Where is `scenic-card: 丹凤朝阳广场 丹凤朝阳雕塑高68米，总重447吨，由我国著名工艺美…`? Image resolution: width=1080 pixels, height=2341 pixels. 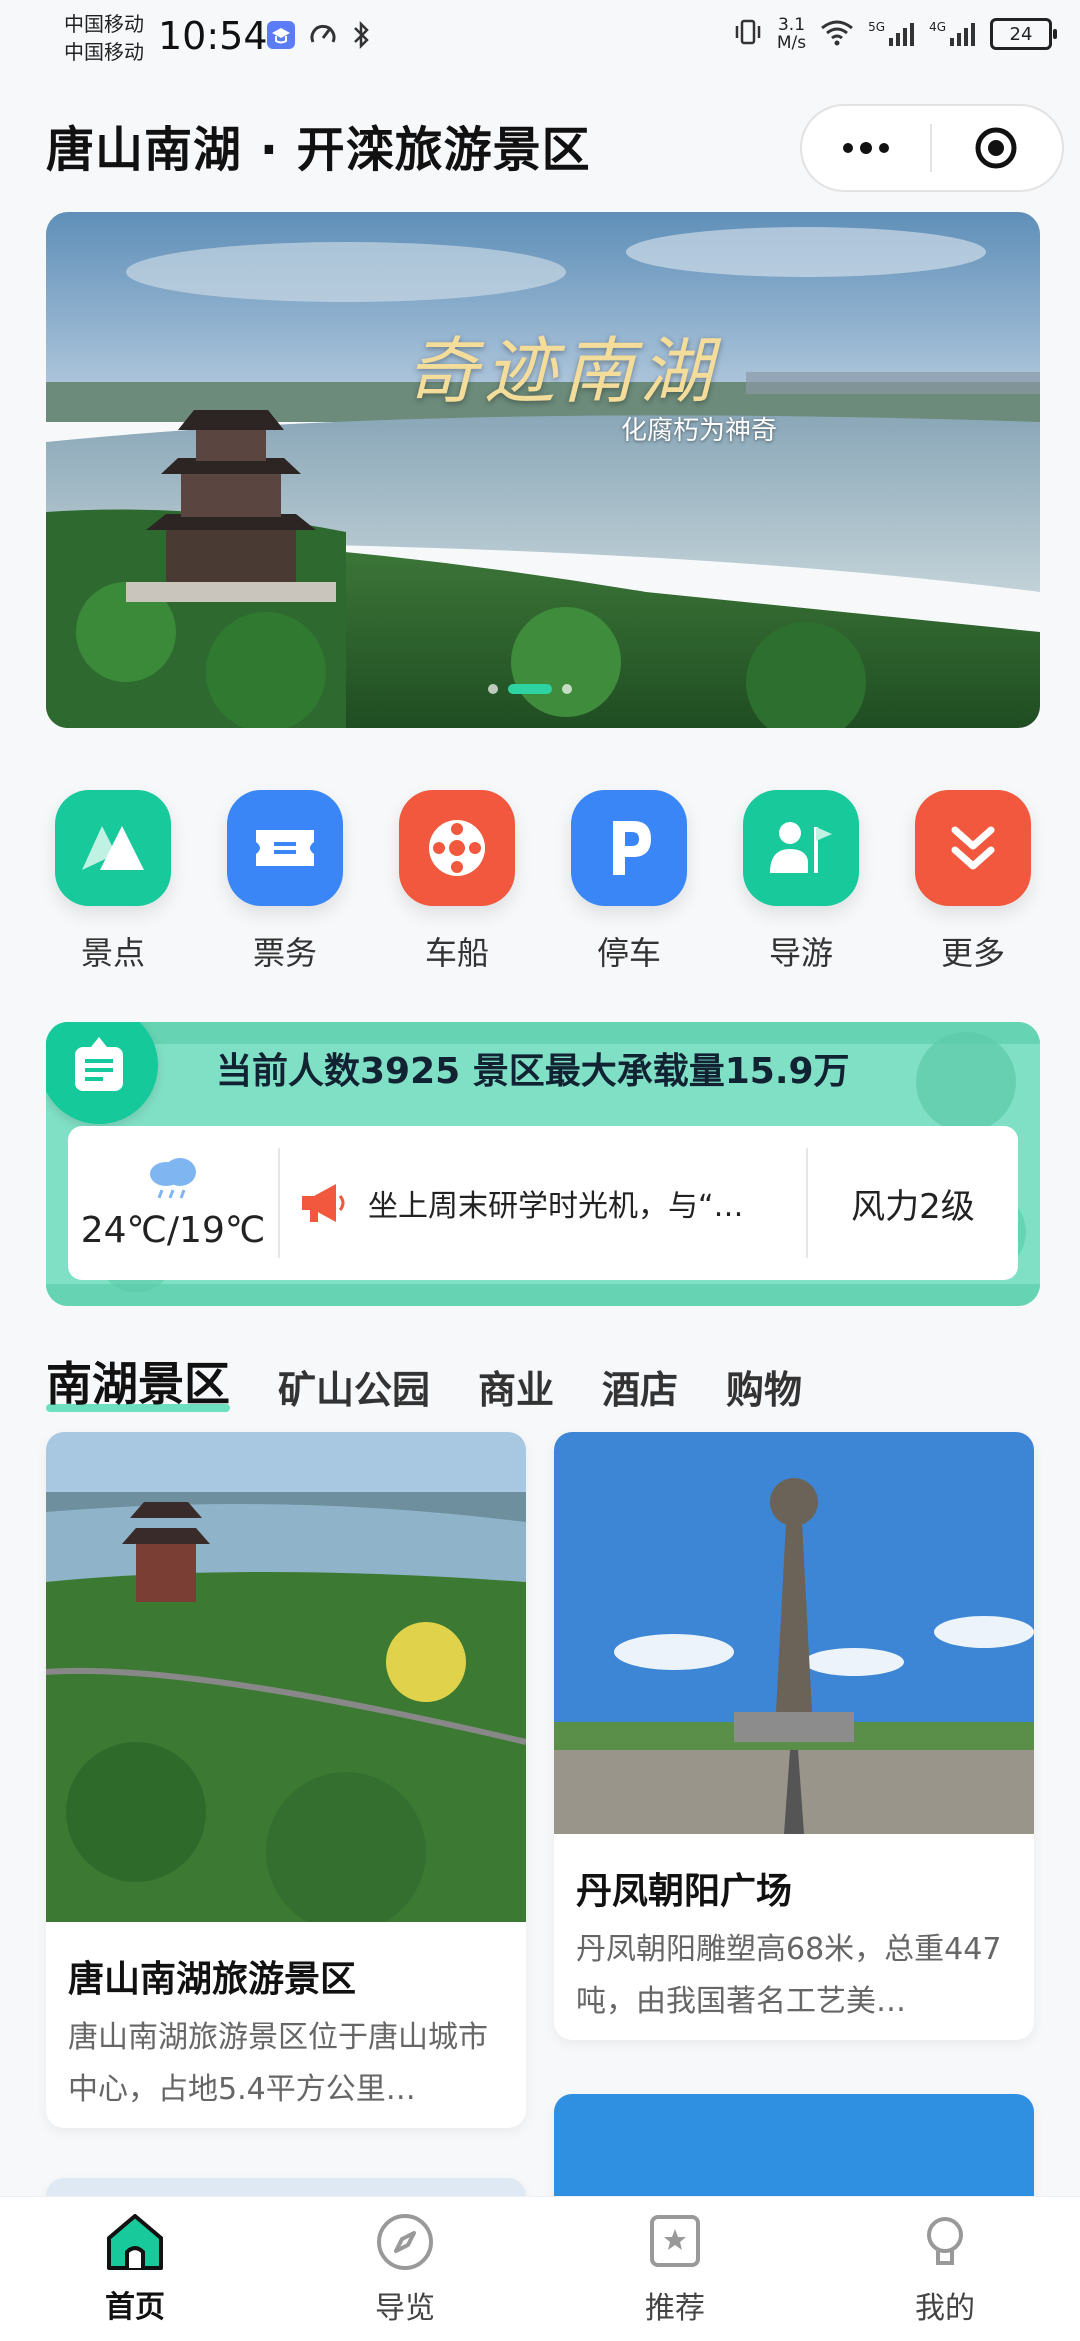
scenic-card: 丹凤朝阳广场 丹凤朝阳雕塑高68米，总重447吨，由我国著名工艺美… is located at coordinates (794, 1736).